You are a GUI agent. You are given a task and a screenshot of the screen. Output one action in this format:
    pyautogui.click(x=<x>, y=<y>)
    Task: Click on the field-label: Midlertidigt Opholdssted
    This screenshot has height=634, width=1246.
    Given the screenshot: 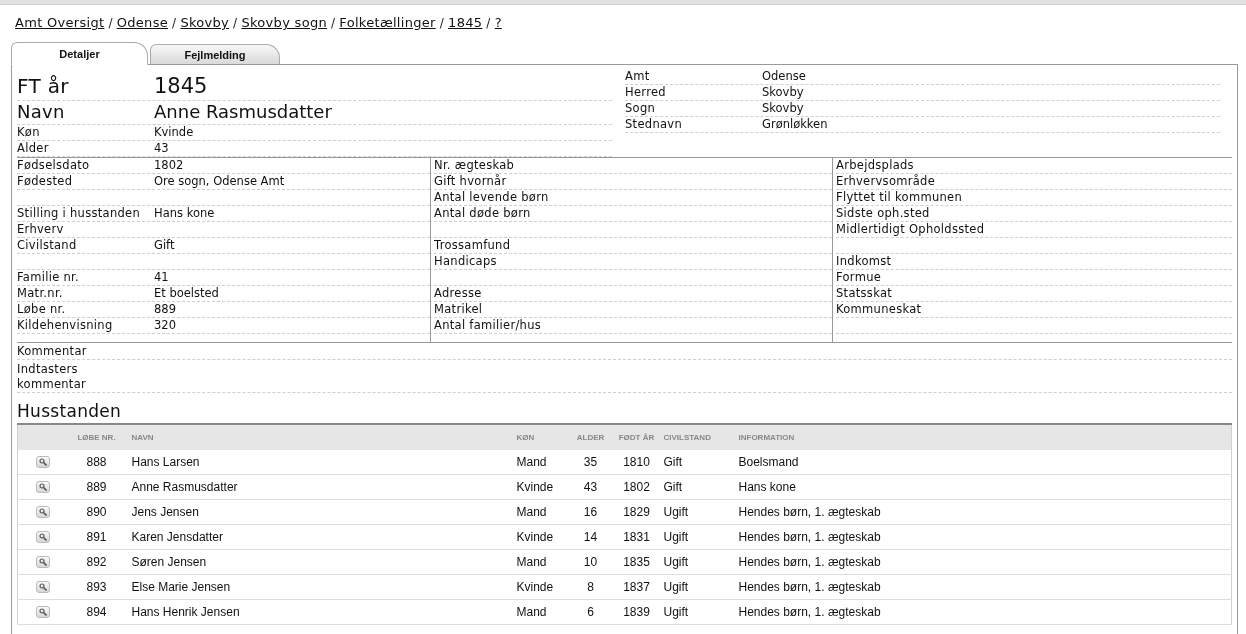 What is the action you would take?
    pyautogui.click(x=911, y=229)
    